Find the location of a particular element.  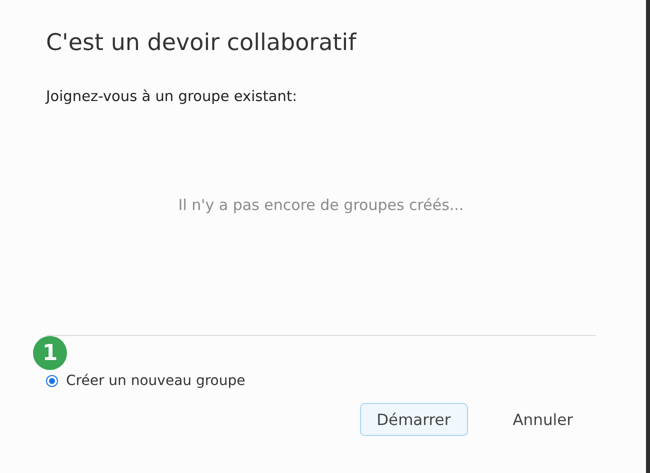

subtitle: Joignez-vous à un groupe existant: is located at coordinates (172, 97).